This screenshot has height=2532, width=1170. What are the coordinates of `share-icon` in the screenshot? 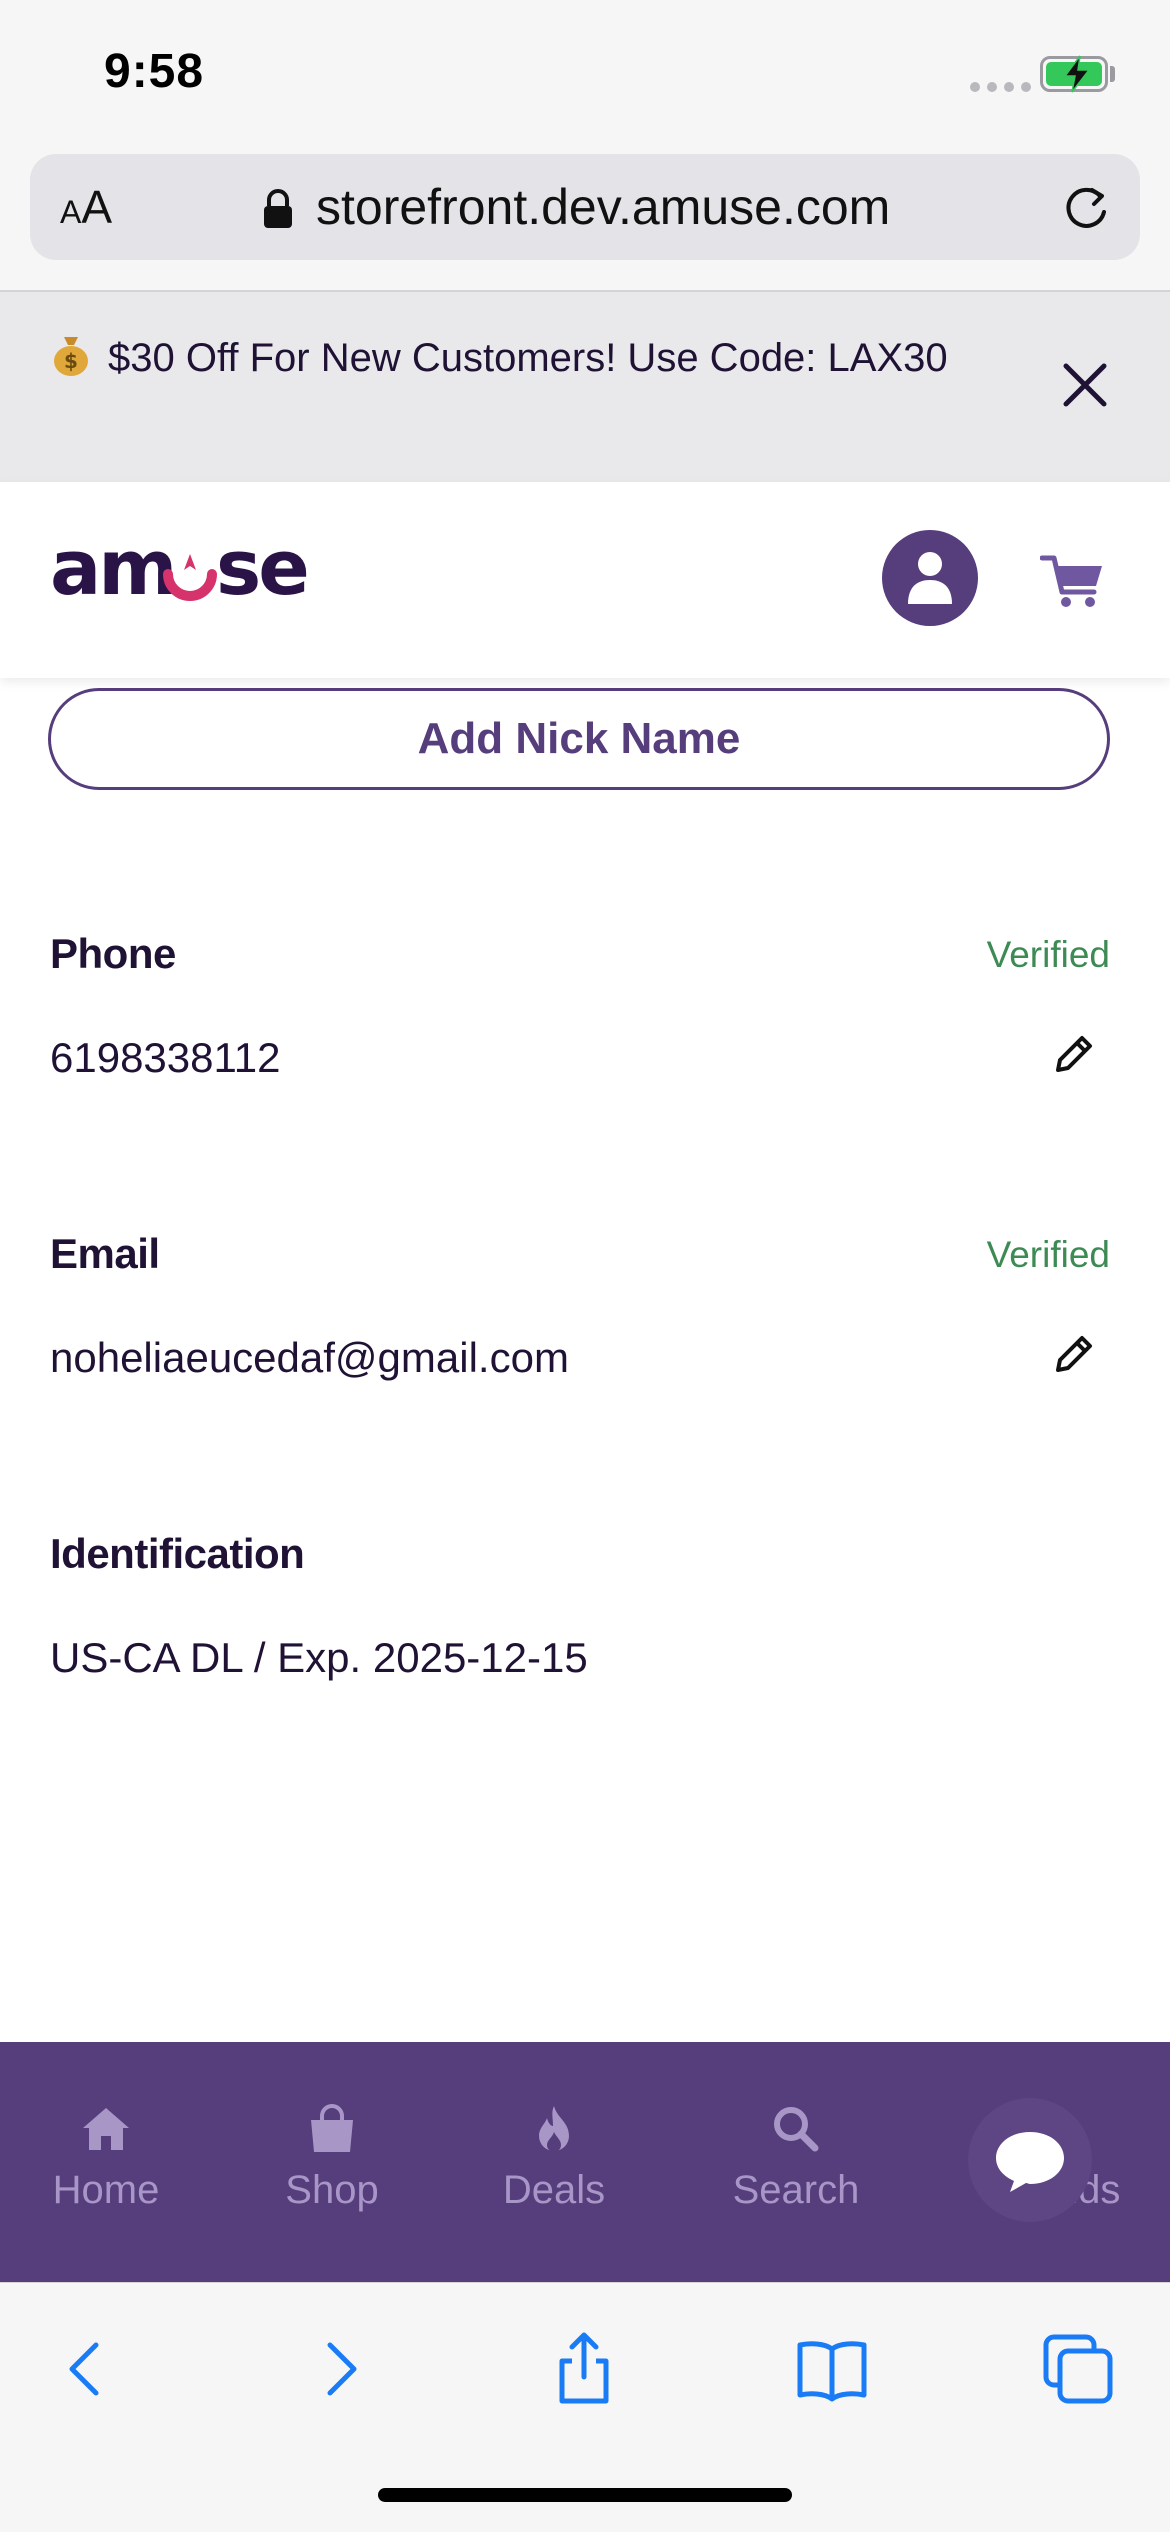 It's located at (584, 2369).